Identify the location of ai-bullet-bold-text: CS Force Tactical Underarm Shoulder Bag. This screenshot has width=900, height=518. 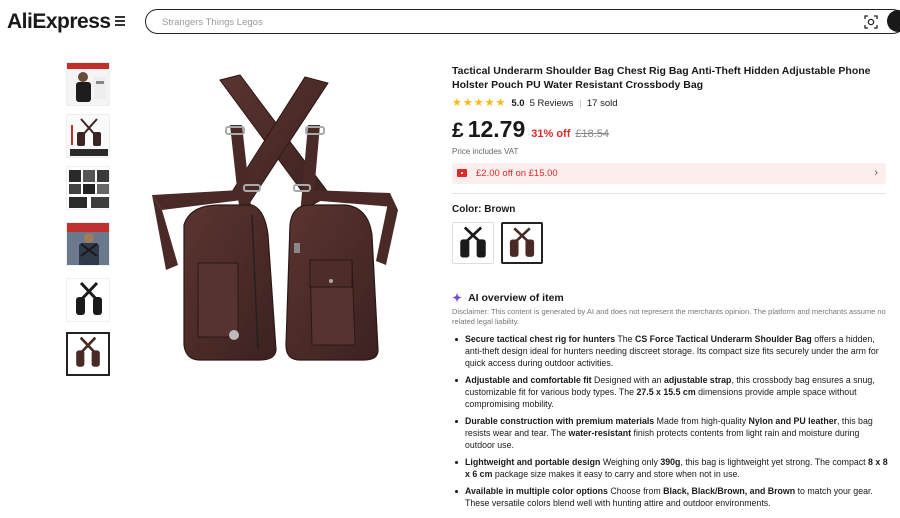
(723, 339).